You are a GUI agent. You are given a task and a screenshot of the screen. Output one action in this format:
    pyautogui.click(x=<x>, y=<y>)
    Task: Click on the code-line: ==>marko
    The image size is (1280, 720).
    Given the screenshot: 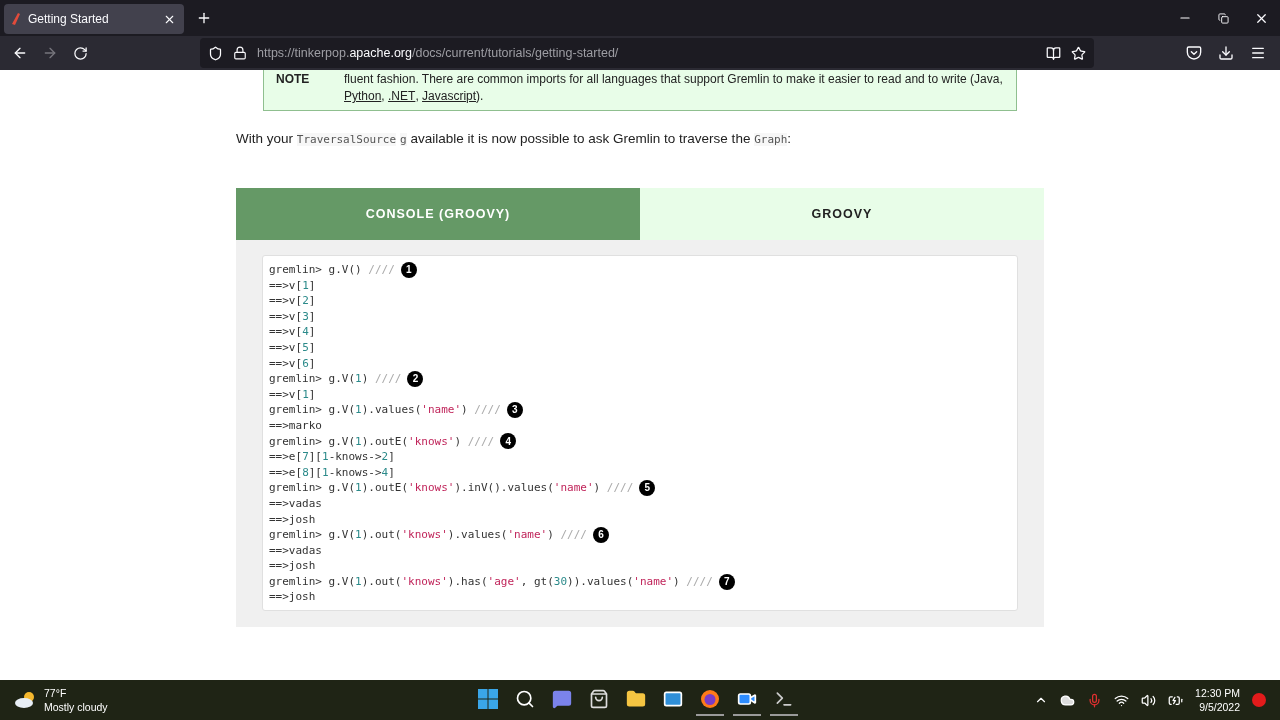 What is the action you would take?
    pyautogui.click(x=295, y=425)
    